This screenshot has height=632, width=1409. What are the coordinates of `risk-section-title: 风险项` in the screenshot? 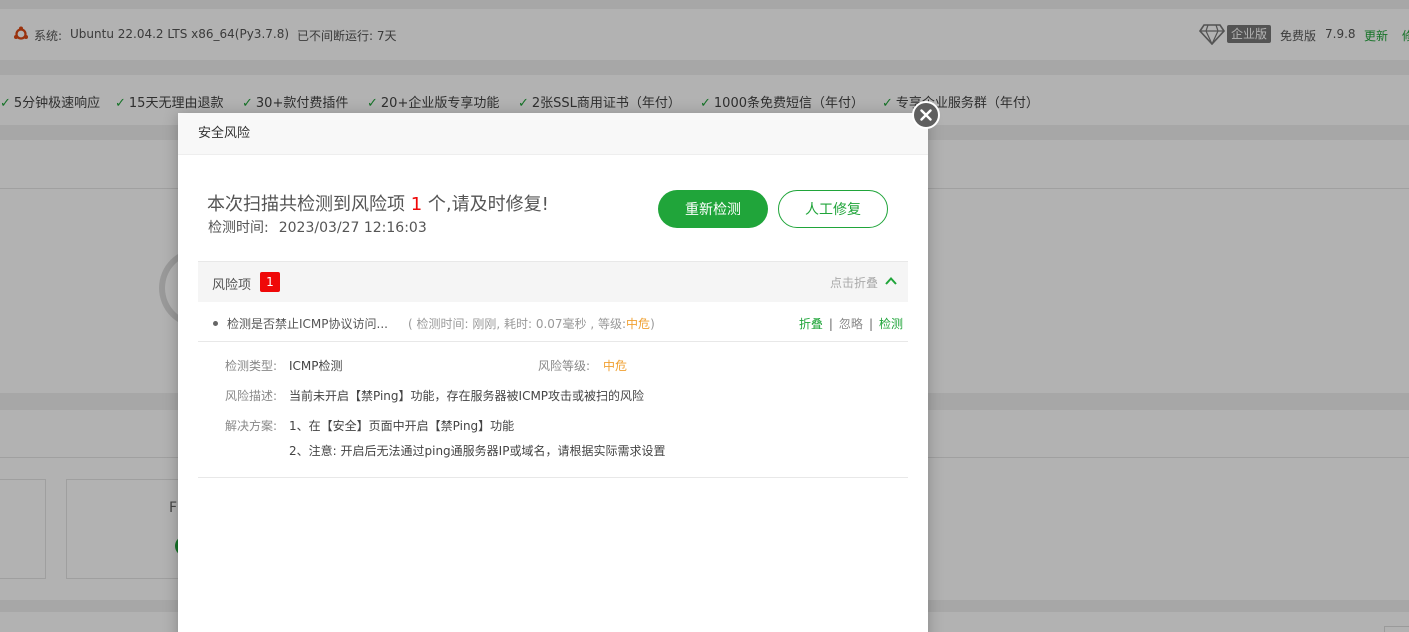 It's located at (232, 285).